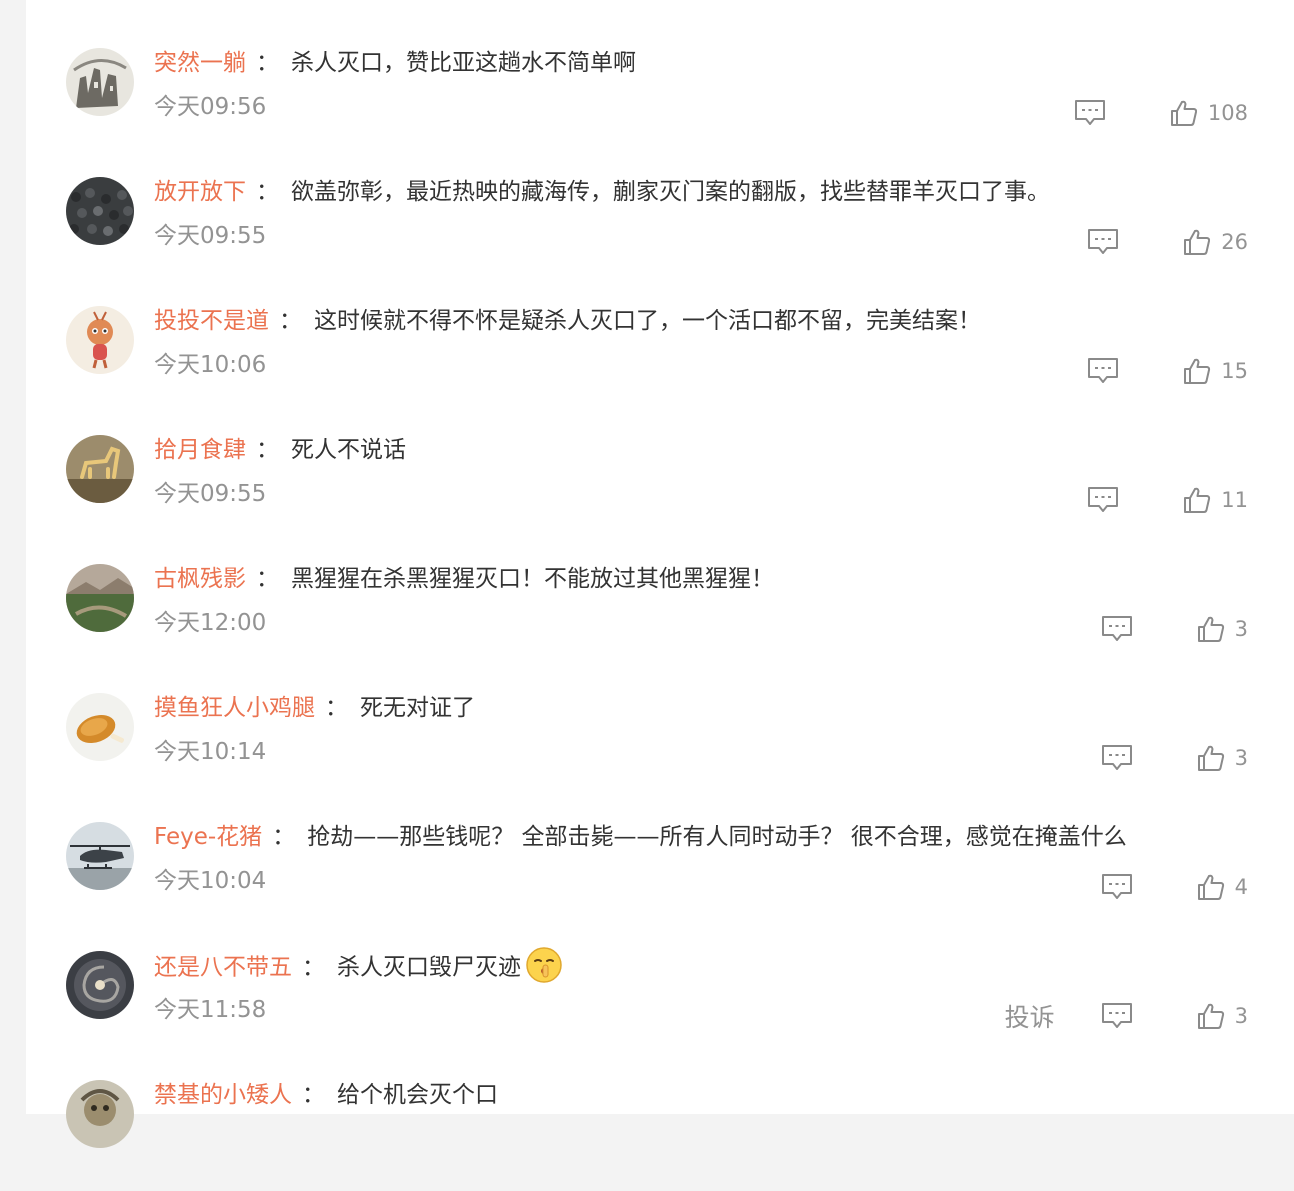 The height and width of the screenshot is (1191, 1294). I want to click on like-count: 11, so click(1234, 500).